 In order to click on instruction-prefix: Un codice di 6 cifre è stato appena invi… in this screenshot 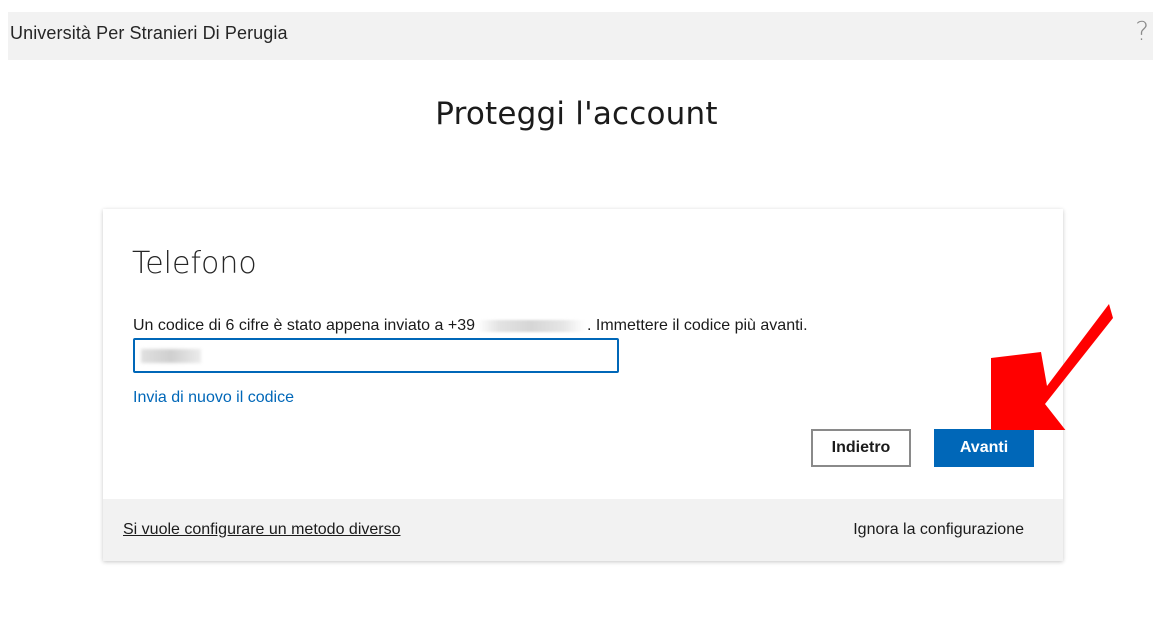, I will do `click(304, 325)`.